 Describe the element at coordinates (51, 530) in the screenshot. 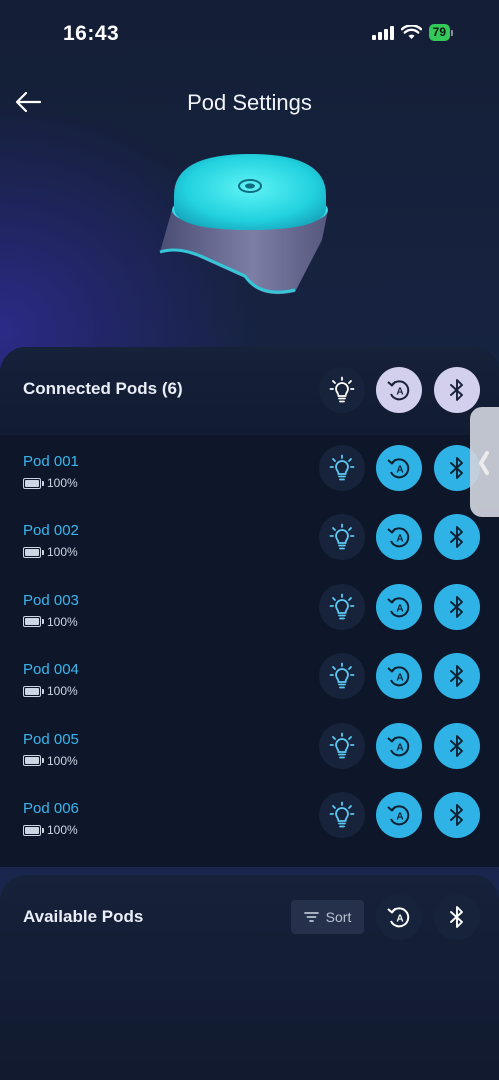

I see `pod-name: Pod 002` at that location.